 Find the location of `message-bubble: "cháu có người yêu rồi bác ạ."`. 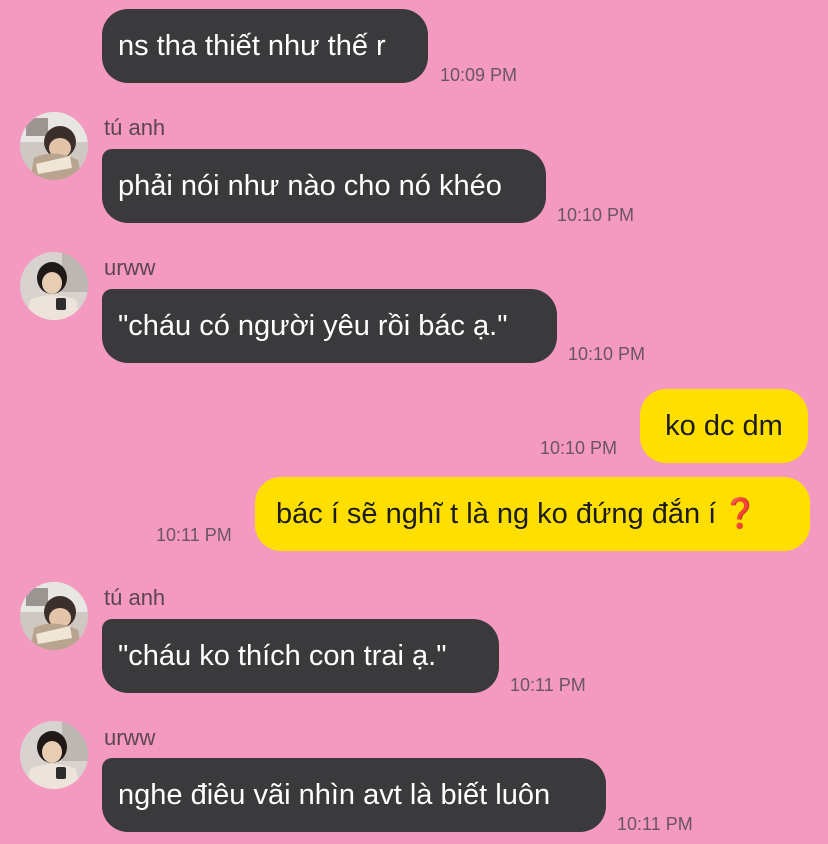

message-bubble: "cháu có người yêu rồi bác ạ." is located at coordinates (329, 326).